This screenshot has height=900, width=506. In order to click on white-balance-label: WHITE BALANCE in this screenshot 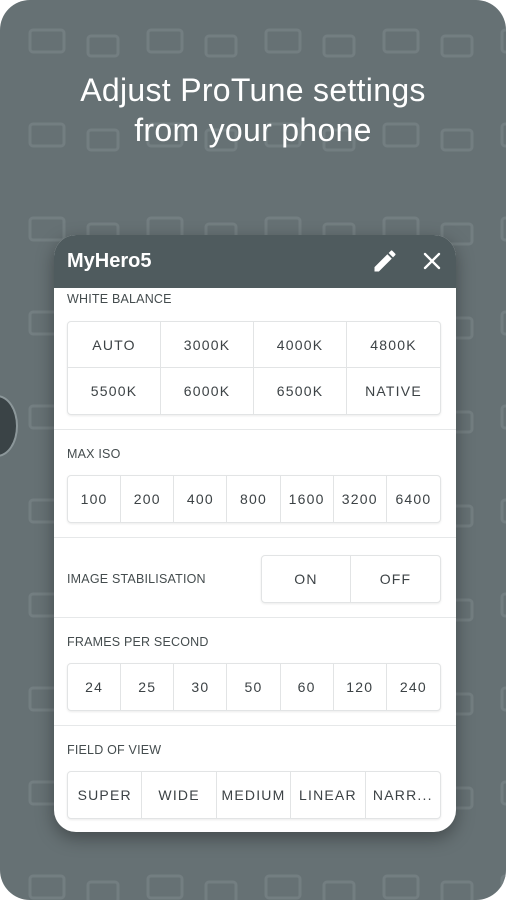, I will do `click(119, 299)`.